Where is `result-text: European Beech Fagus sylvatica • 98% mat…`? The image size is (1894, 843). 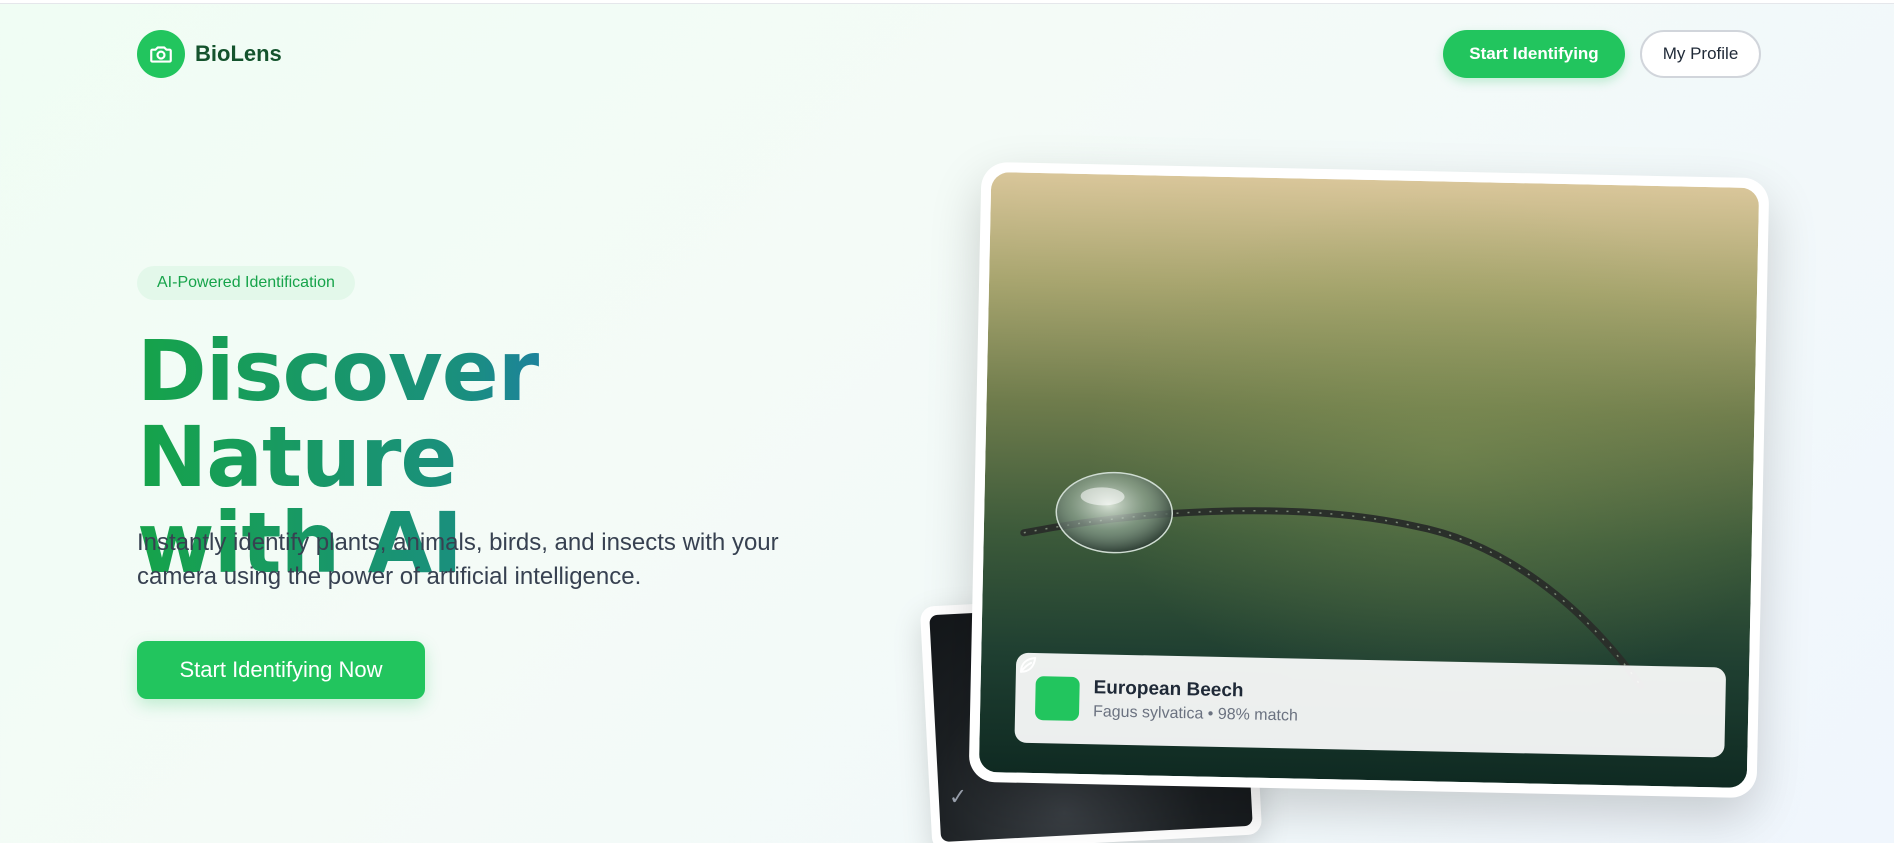 result-text: European Beech Fagus sylvatica • 98% mat… is located at coordinates (1196, 701).